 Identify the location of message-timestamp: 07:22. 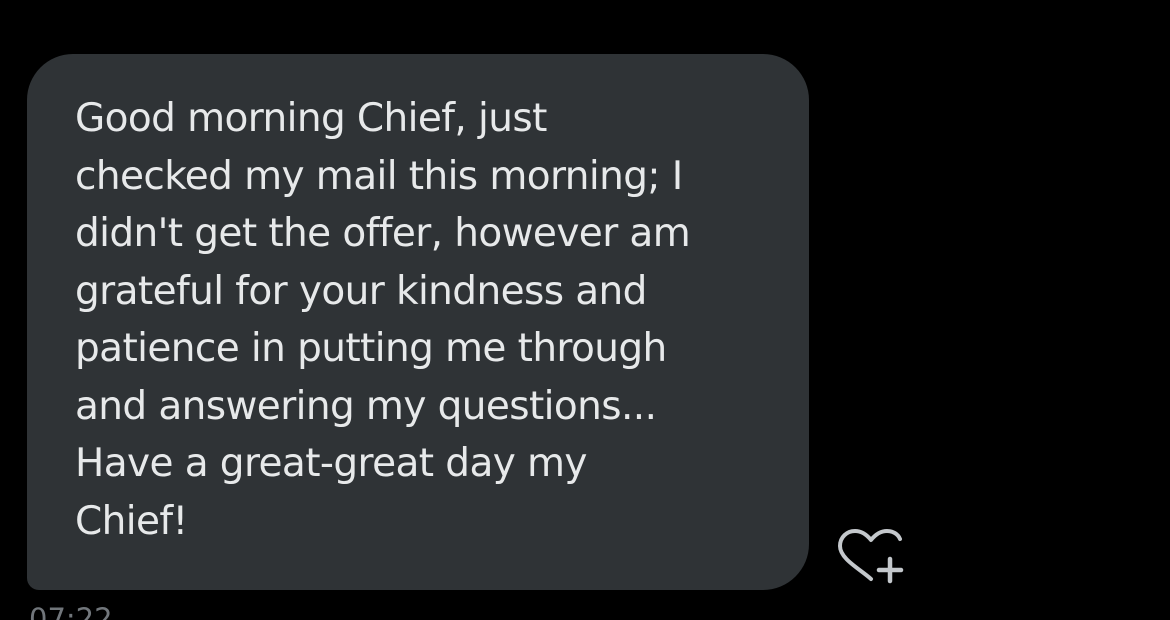
(71, 611).